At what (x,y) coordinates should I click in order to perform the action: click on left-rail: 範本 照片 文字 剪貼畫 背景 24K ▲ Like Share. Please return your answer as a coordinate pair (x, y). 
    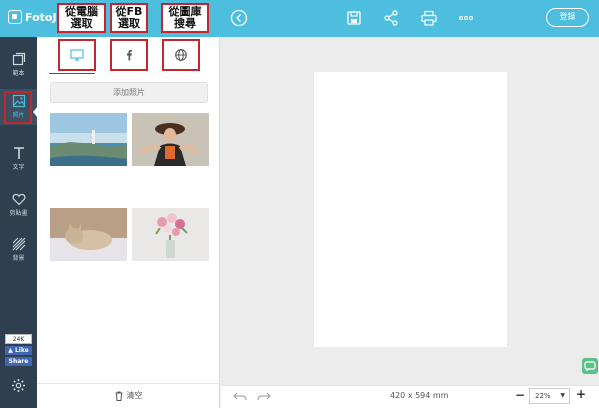
    Looking at the image, I should click on (19, 222).